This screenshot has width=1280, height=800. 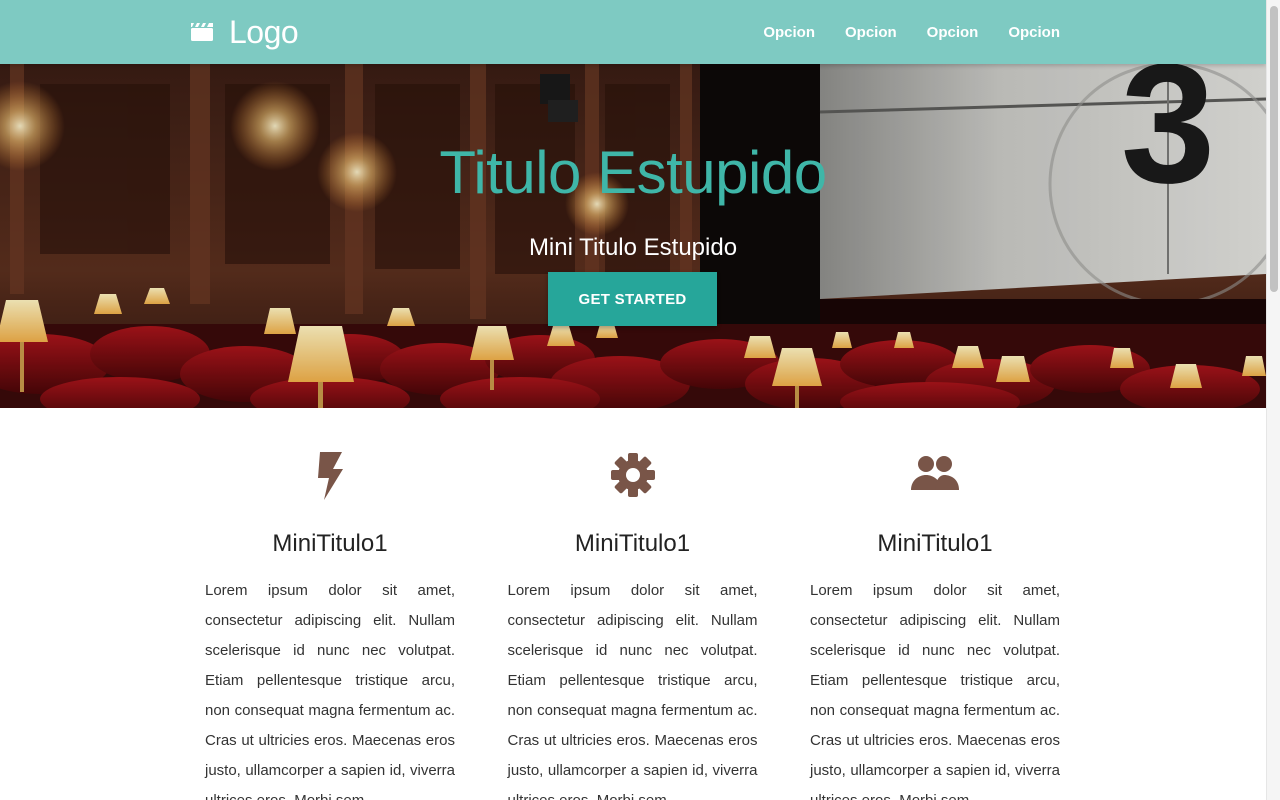 I want to click on navbar: Logo Opcion Opcion Opcion Opcion, so click(x=633, y=32).